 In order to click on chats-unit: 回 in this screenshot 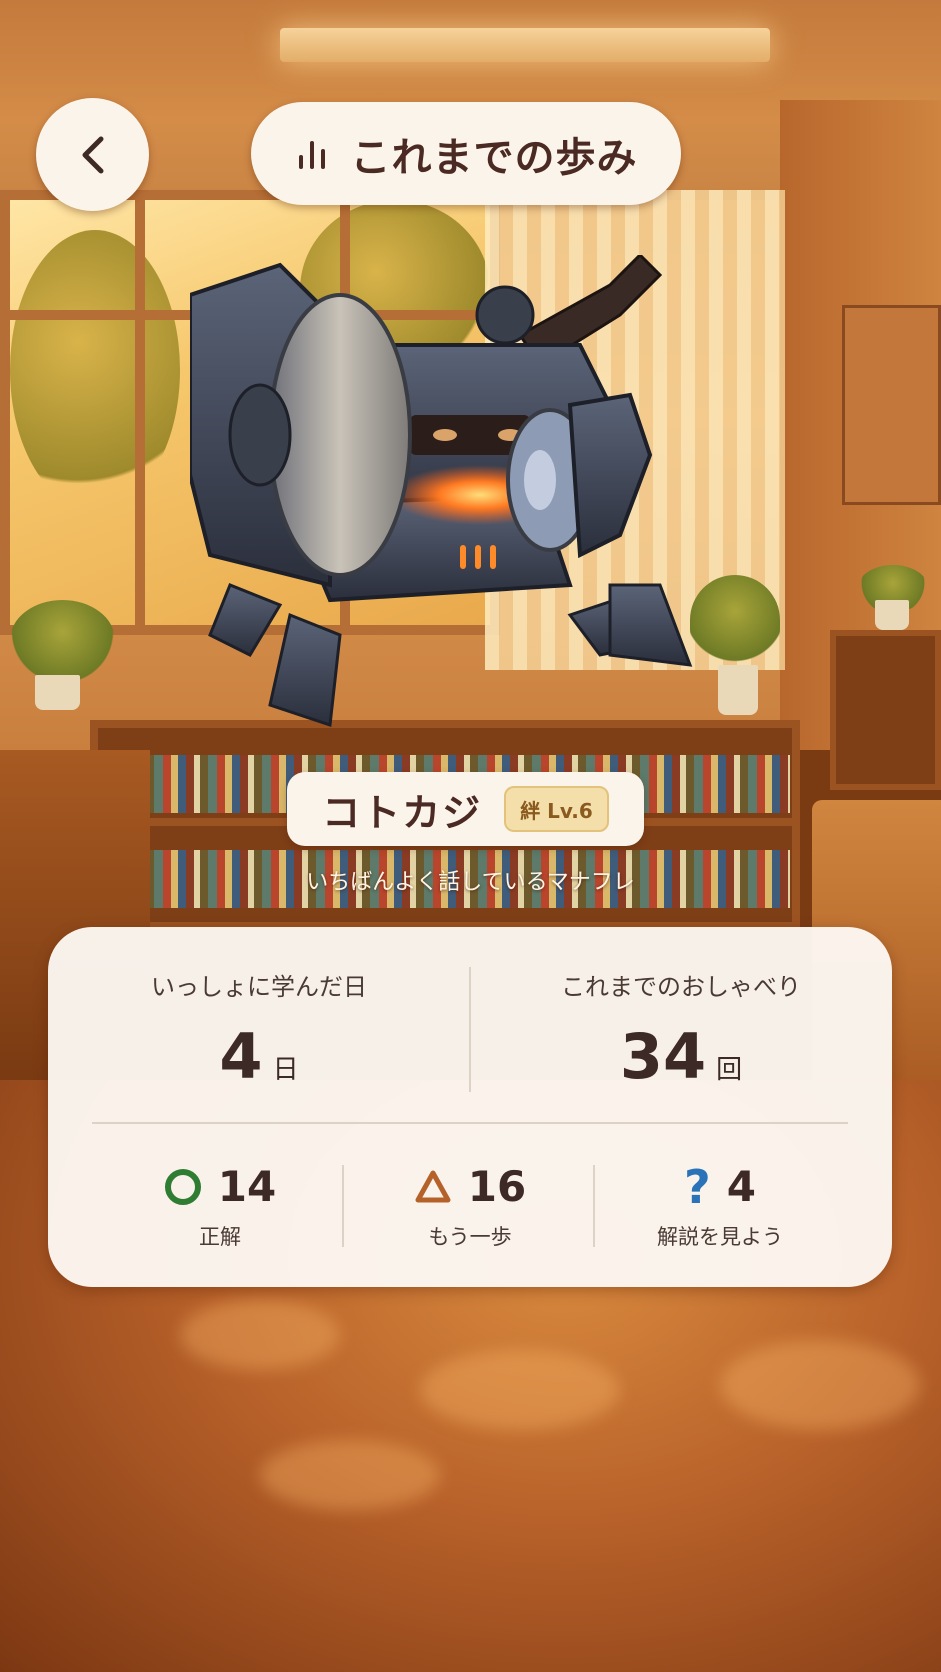, I will do `click(729, 1070)`.